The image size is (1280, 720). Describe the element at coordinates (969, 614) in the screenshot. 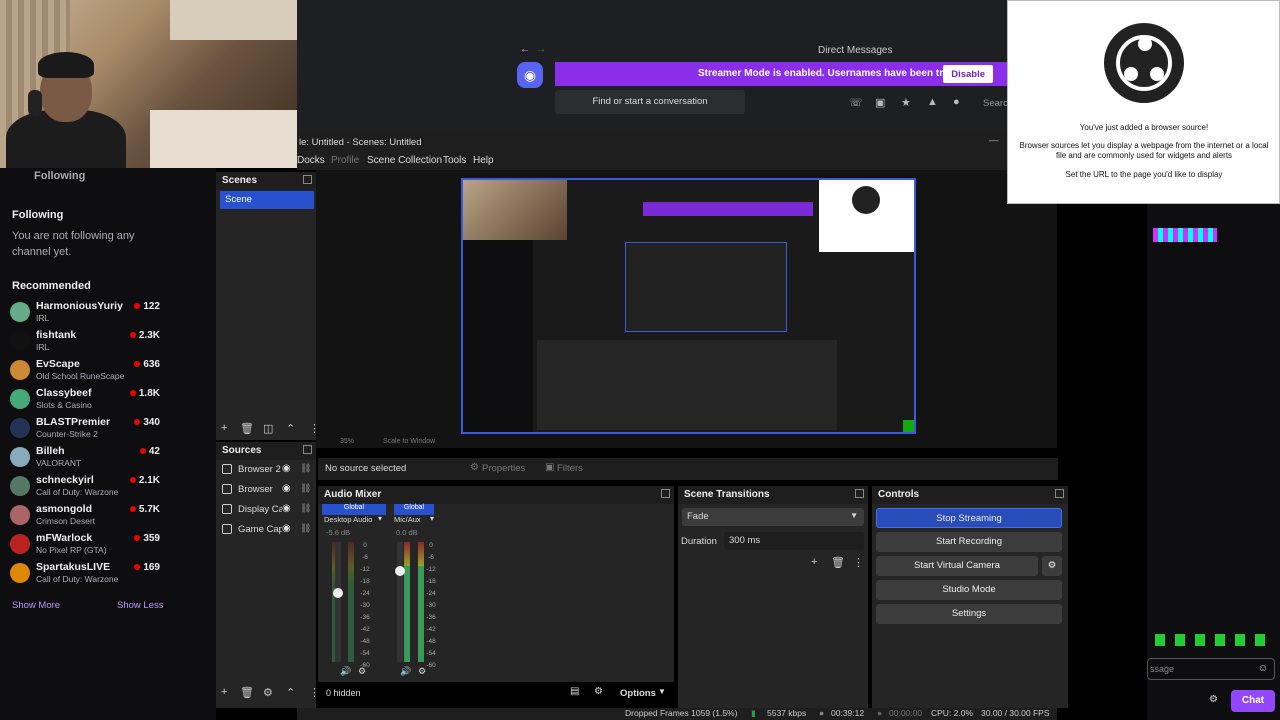

I see `settings-button: Settings` at that location.